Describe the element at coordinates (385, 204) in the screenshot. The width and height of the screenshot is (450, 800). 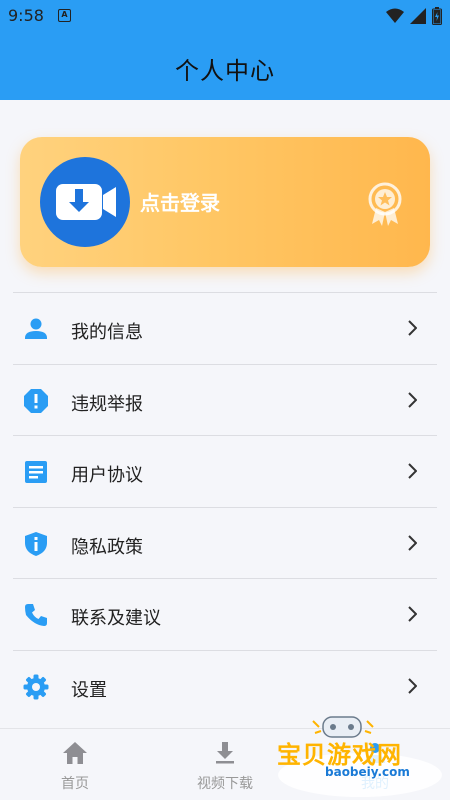
I see `medal-icon` at that location.